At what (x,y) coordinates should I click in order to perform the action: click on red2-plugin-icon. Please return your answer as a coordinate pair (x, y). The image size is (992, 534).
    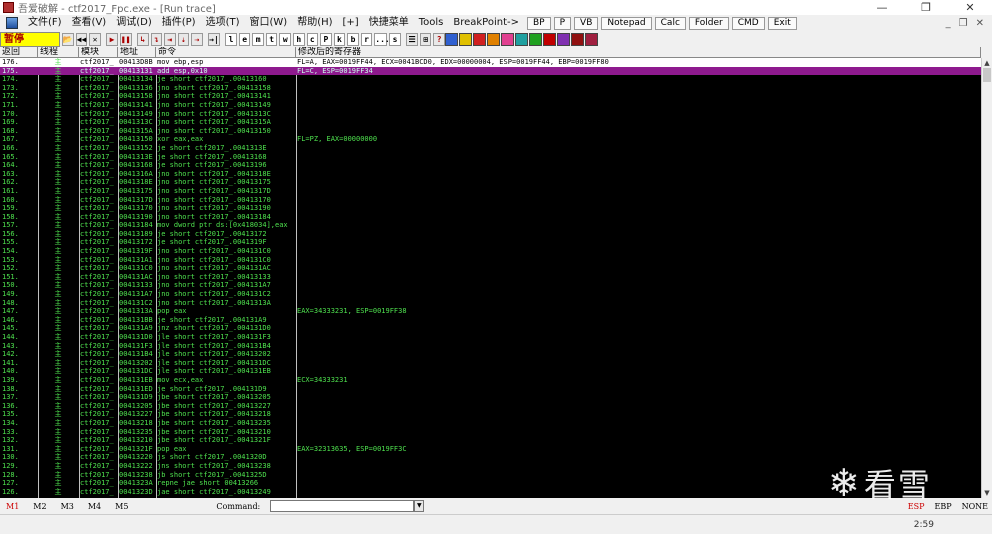
    Looking at the image, I should click on (549, 39).